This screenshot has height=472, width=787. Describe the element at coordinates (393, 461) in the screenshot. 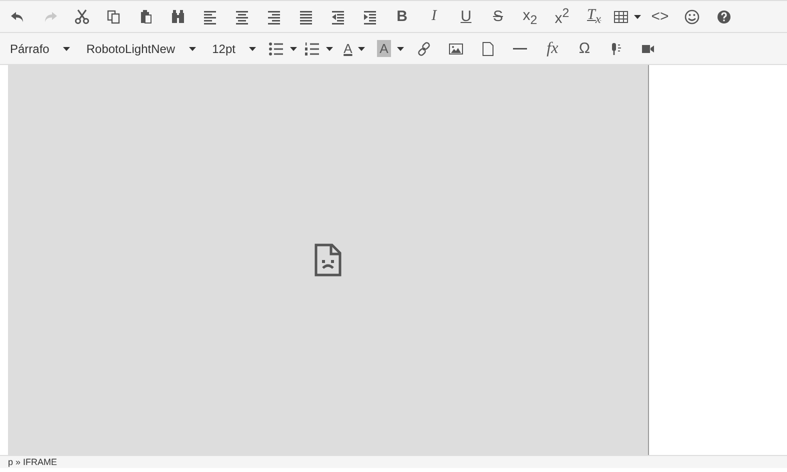

I see `element-path: p » IFRAME` at that location.